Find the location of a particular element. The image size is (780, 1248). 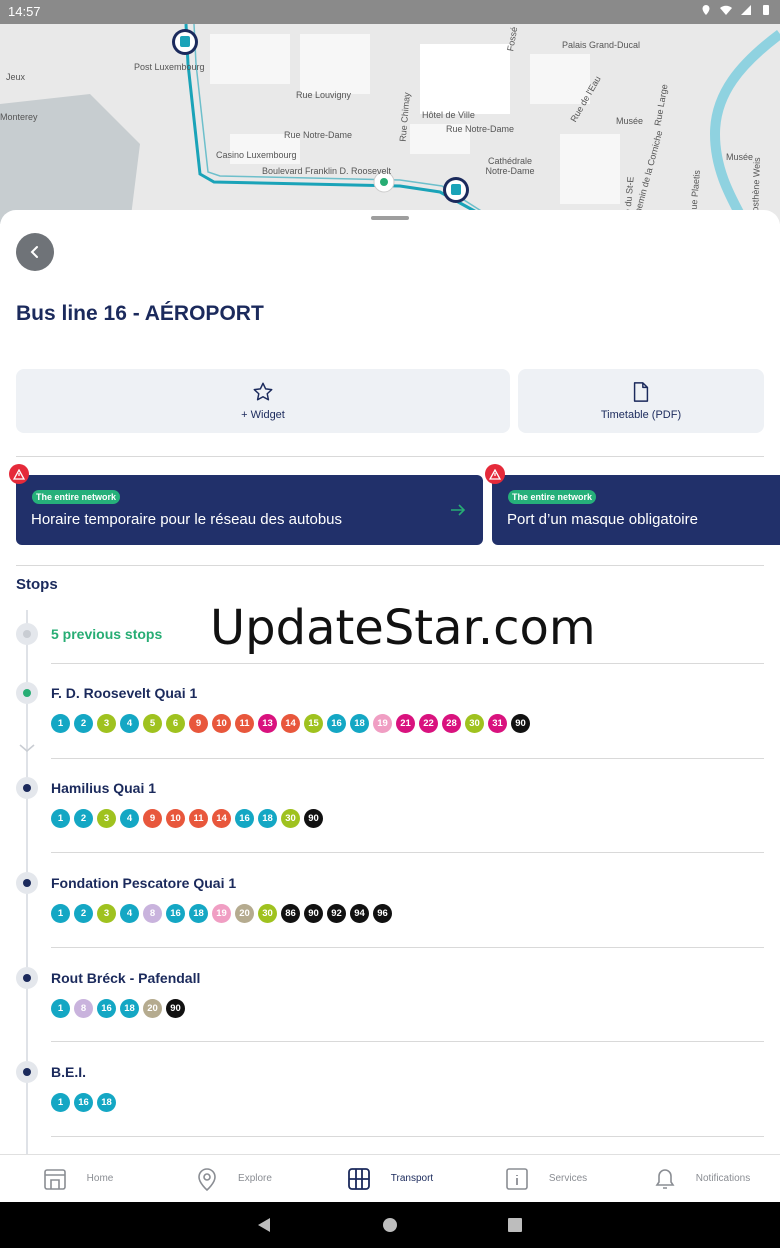

map-label: Cathédrale Notre-Dame is located at coordinates (510, 166).